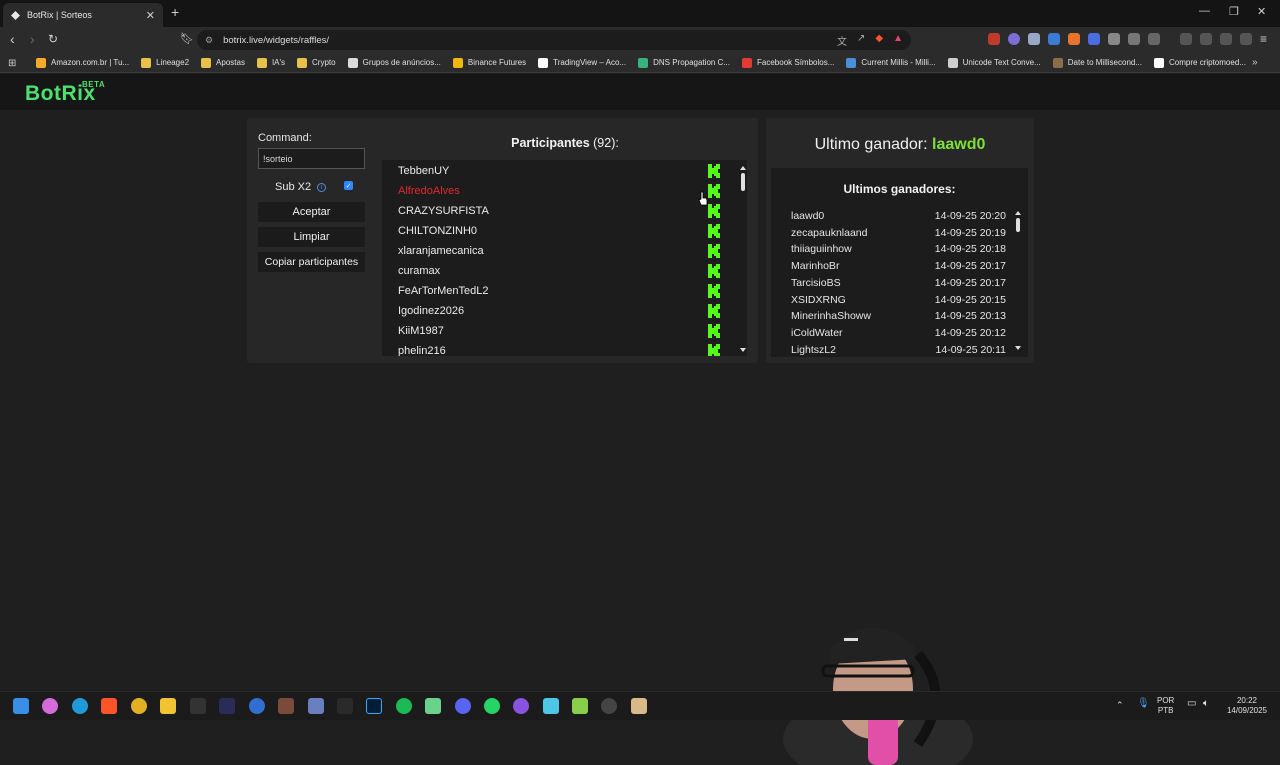  What do you see at coordinates (1191, 704) in the screenshot?
I see `network-icon: ▭` at bounding box center [1191, 704].